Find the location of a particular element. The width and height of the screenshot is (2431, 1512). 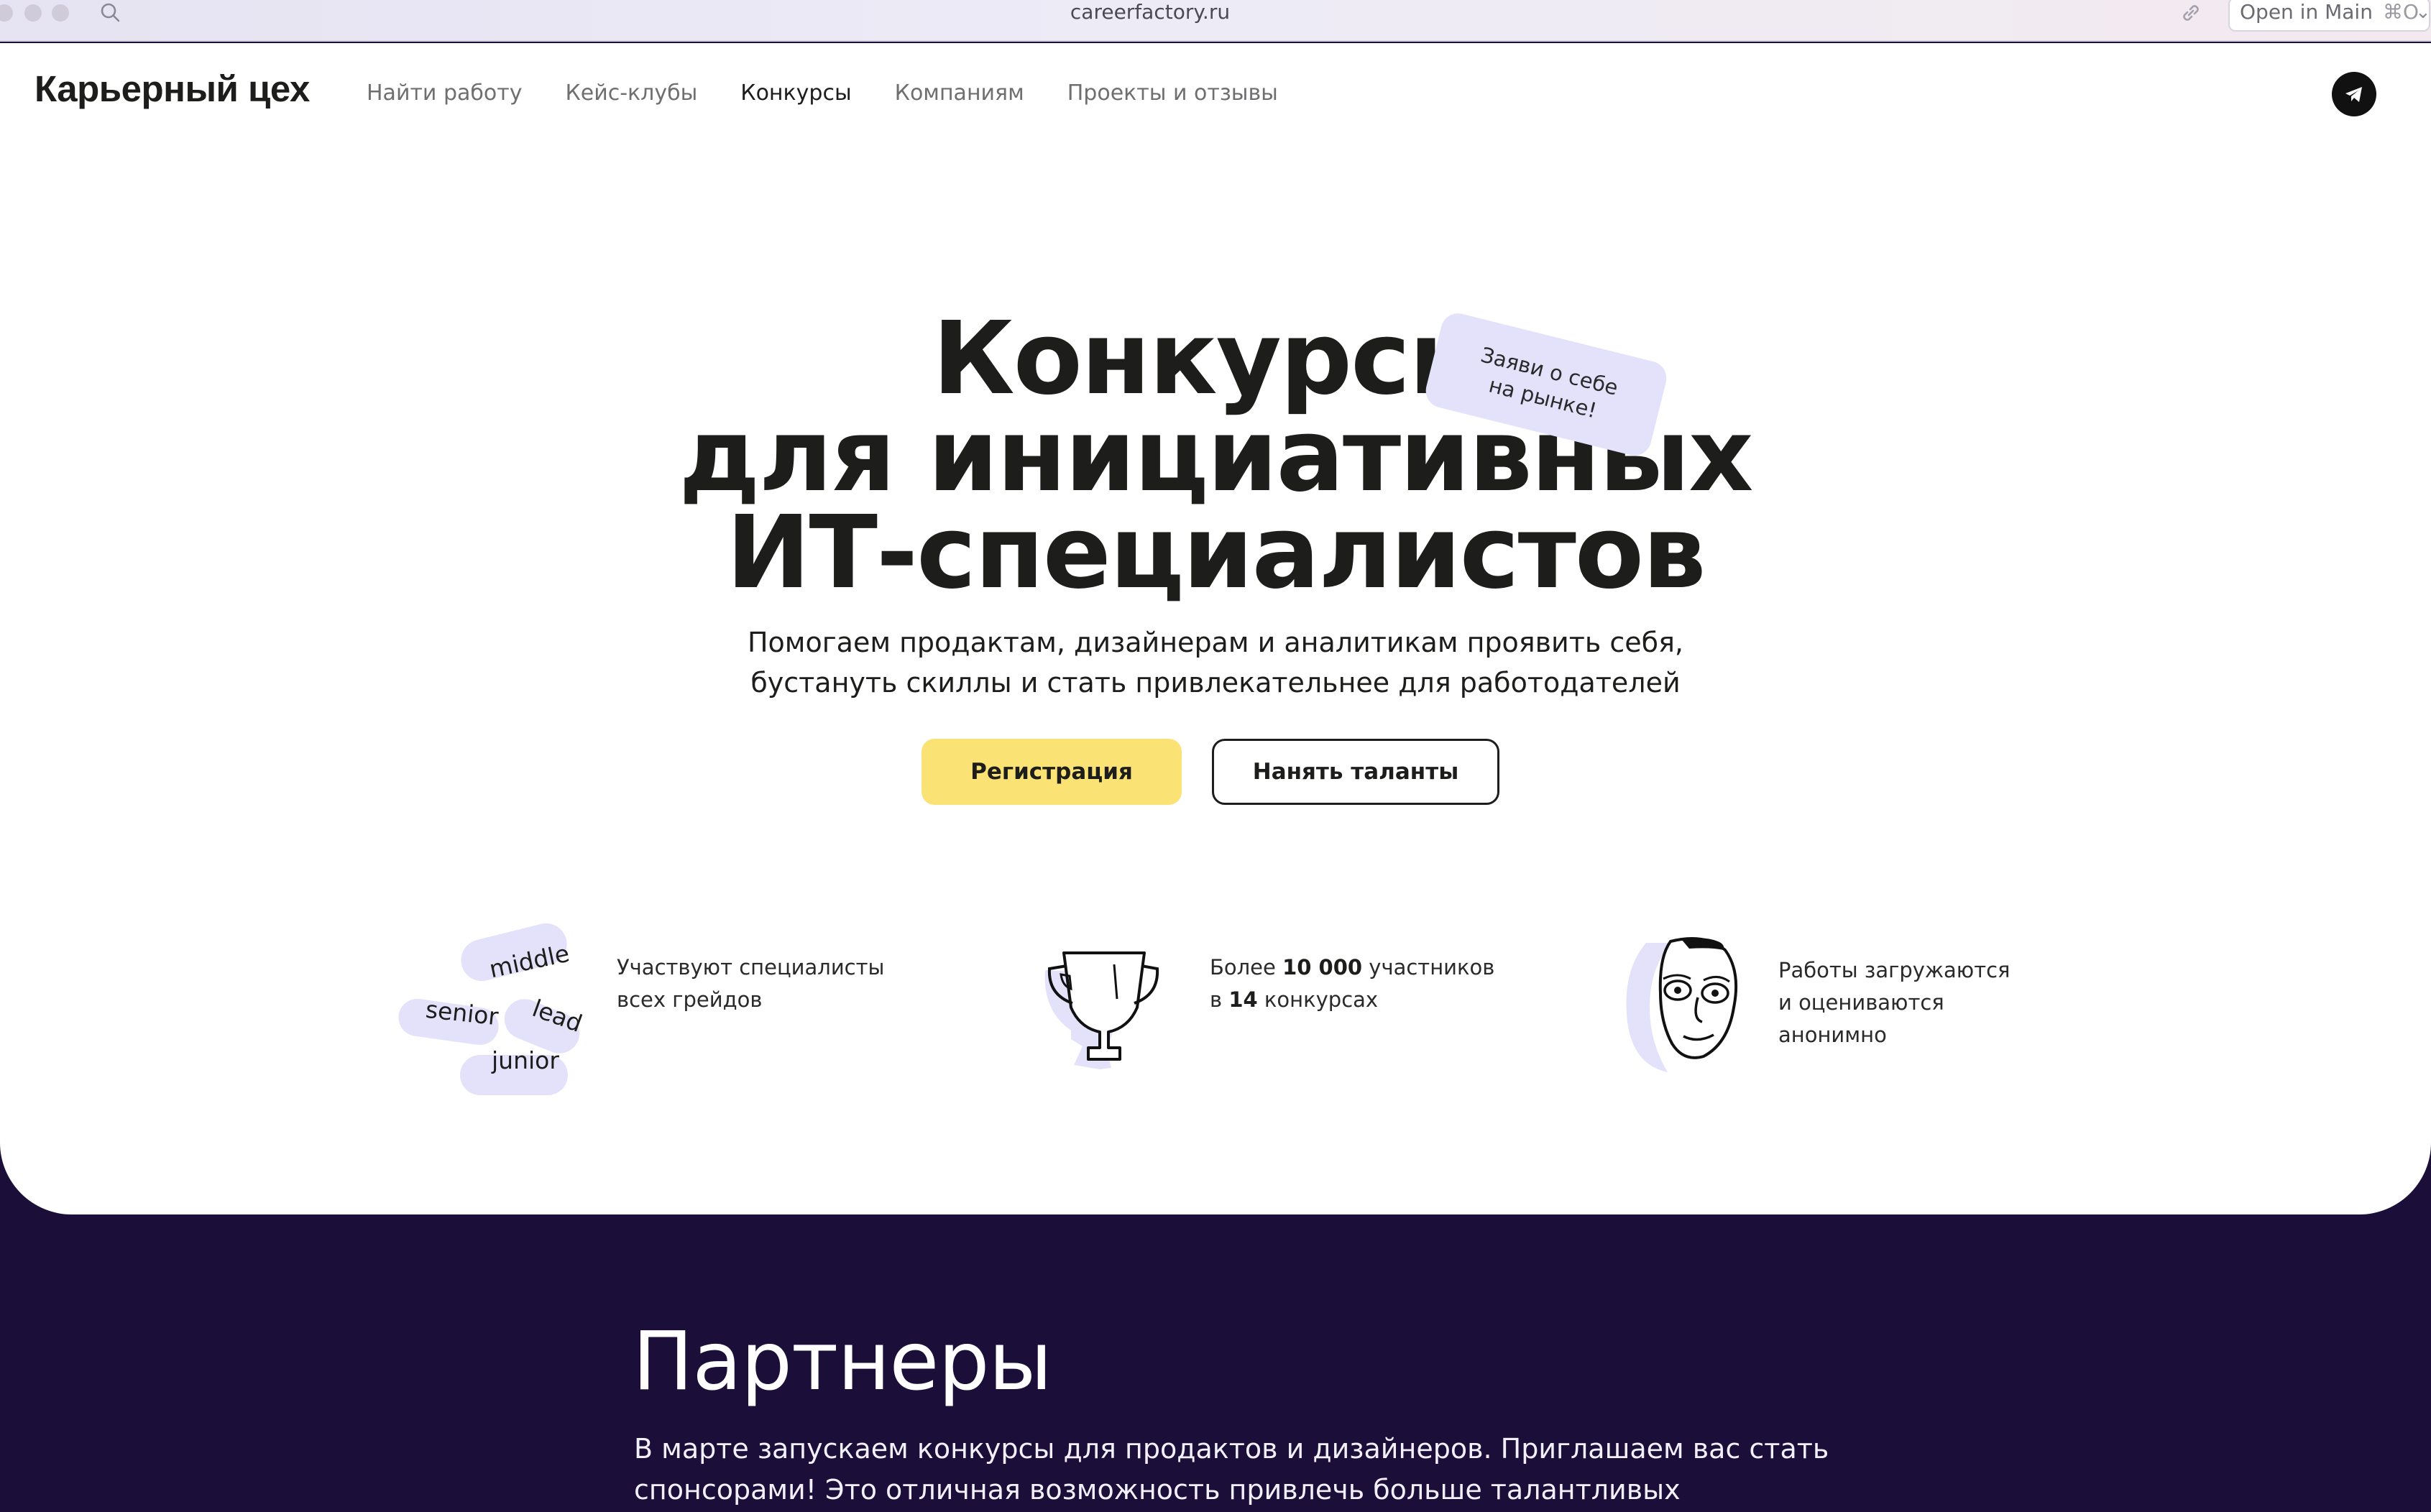

partners-title: Партнеры is located at coordinates (843, 1362).